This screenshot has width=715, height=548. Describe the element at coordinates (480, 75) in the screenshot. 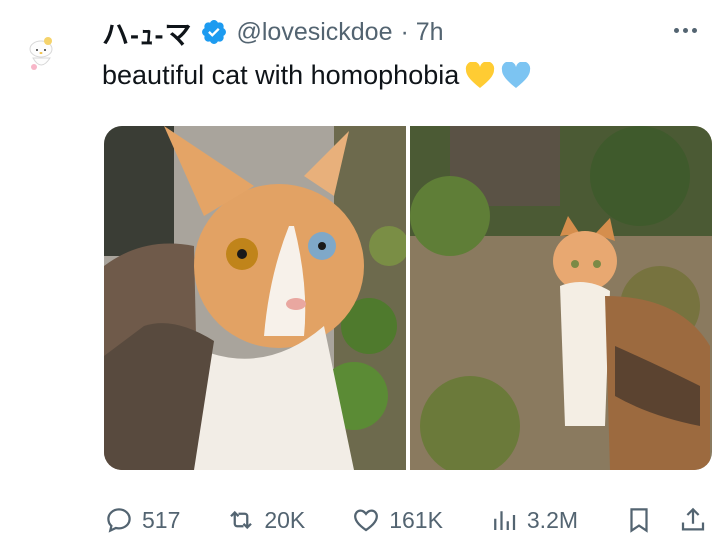

I see `yellow-heart-icon` at that location.